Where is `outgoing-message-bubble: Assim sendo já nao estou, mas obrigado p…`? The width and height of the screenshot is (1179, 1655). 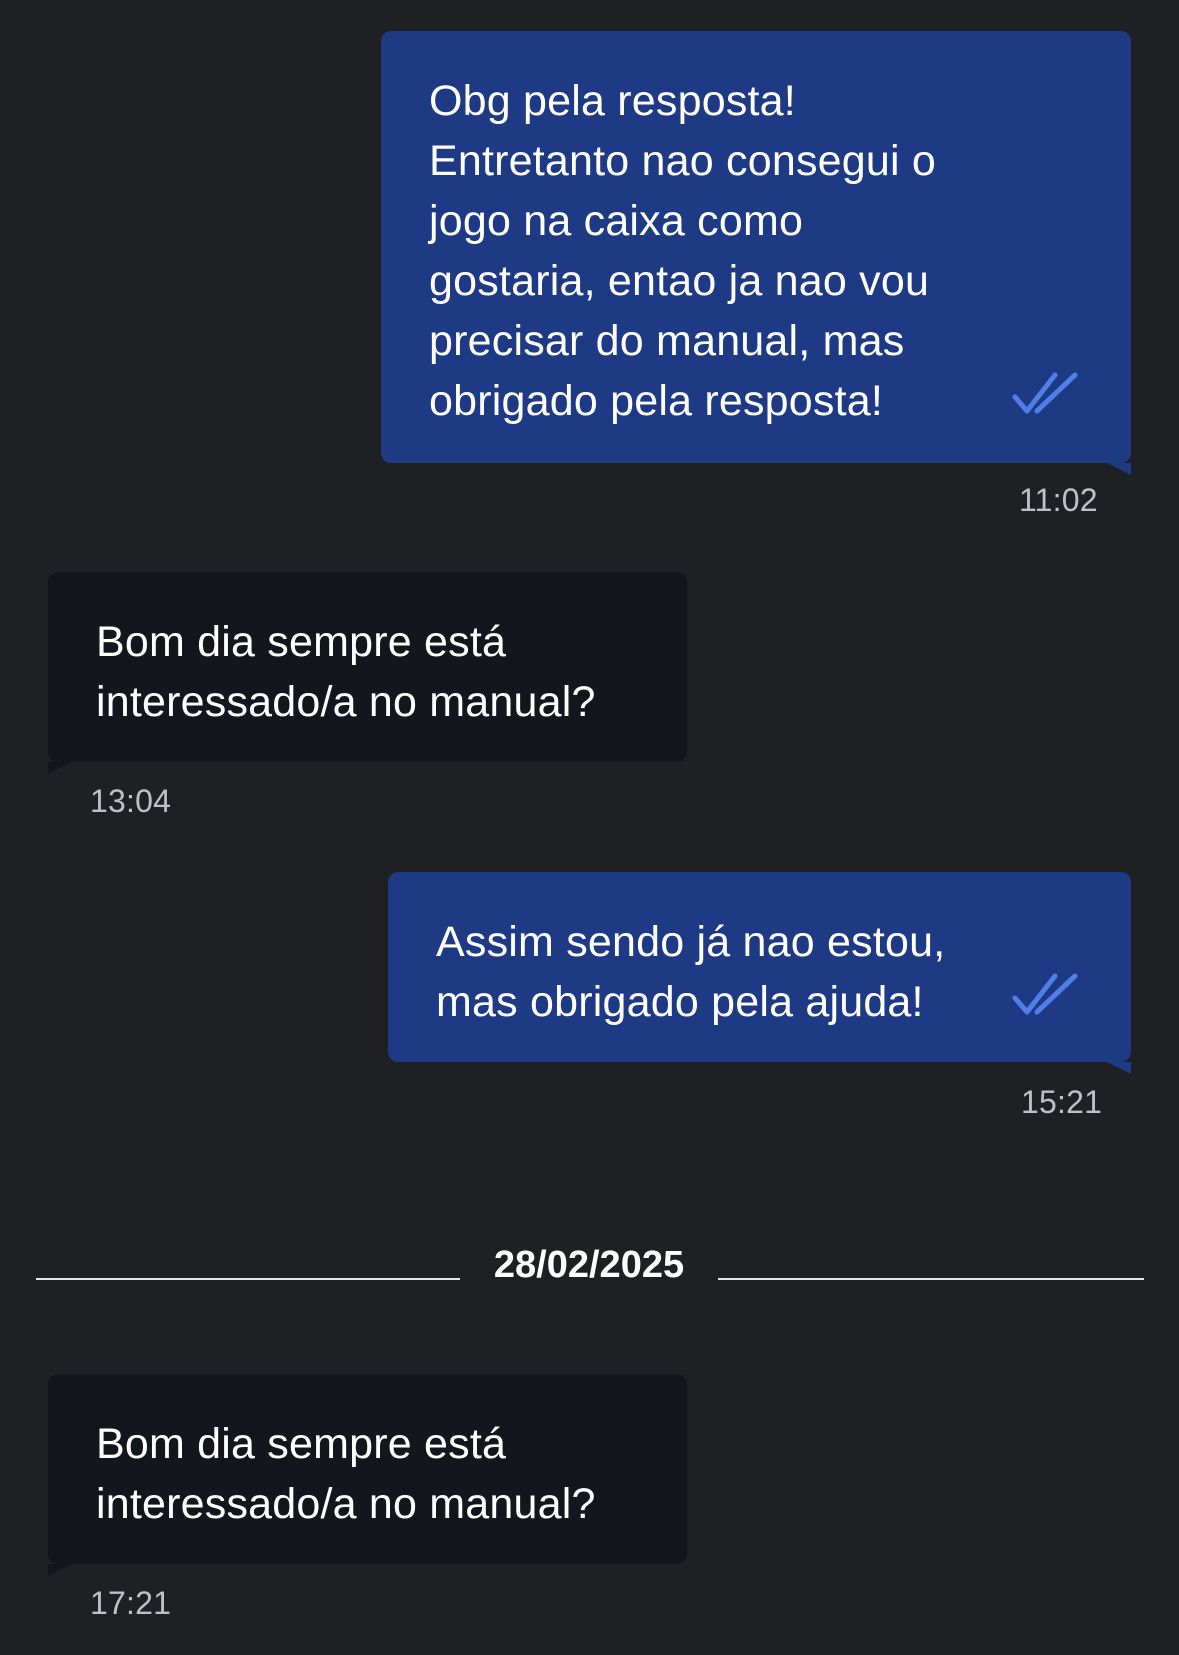
outgoing-message-bubble: Assim sendo já nao estou, mas obrigado p… is located at coordinates (759, 973).